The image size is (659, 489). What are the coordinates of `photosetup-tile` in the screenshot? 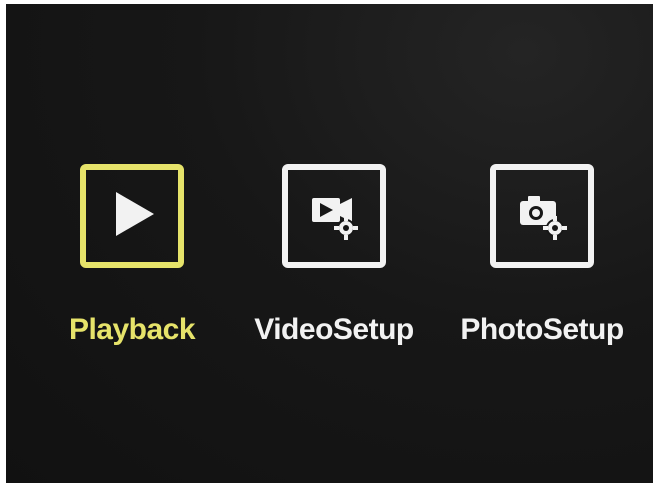 It's located at (542, 216).